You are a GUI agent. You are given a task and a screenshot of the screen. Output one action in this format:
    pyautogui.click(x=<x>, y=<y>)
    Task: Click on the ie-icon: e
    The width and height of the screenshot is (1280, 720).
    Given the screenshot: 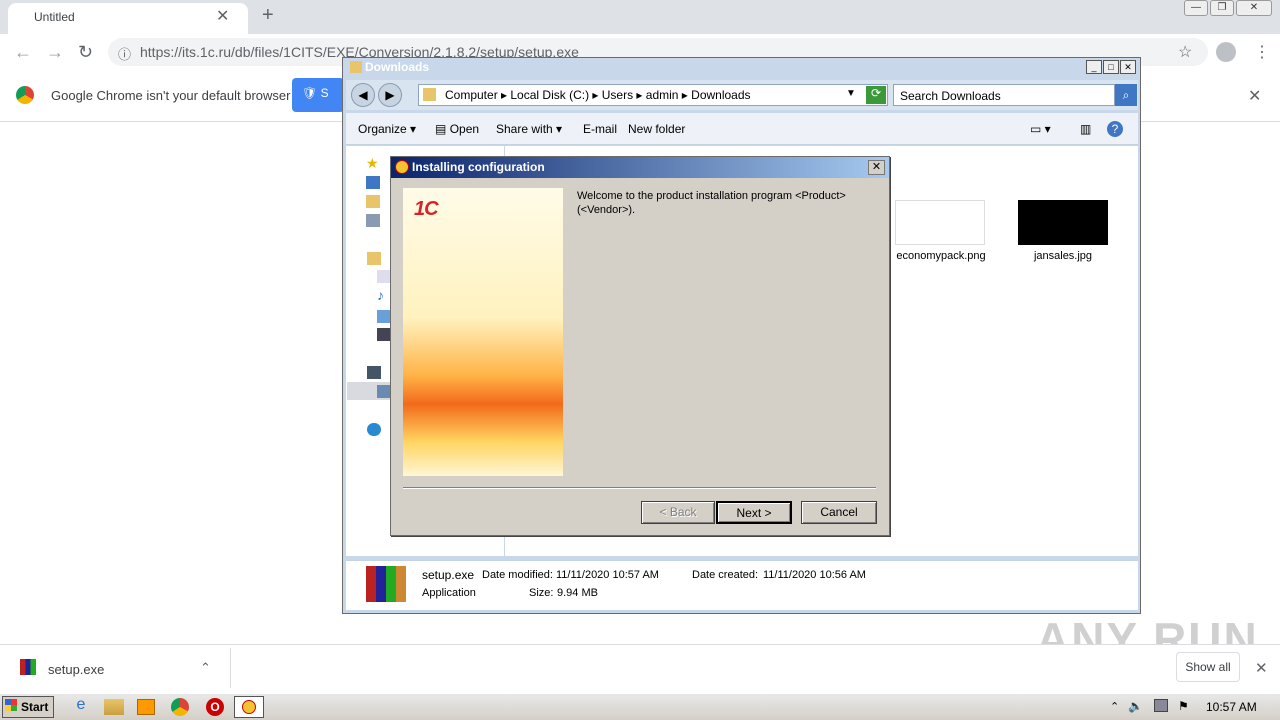 What is the action you would take?
    pyautogui.click(x=81, y=707)
    